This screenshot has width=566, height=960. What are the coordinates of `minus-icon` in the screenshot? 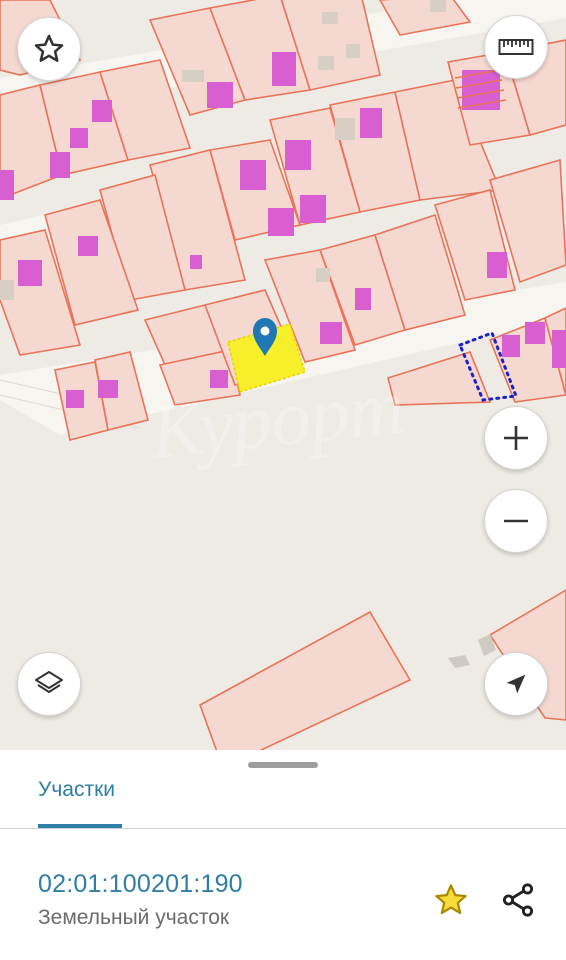 It's located at (516, 521).